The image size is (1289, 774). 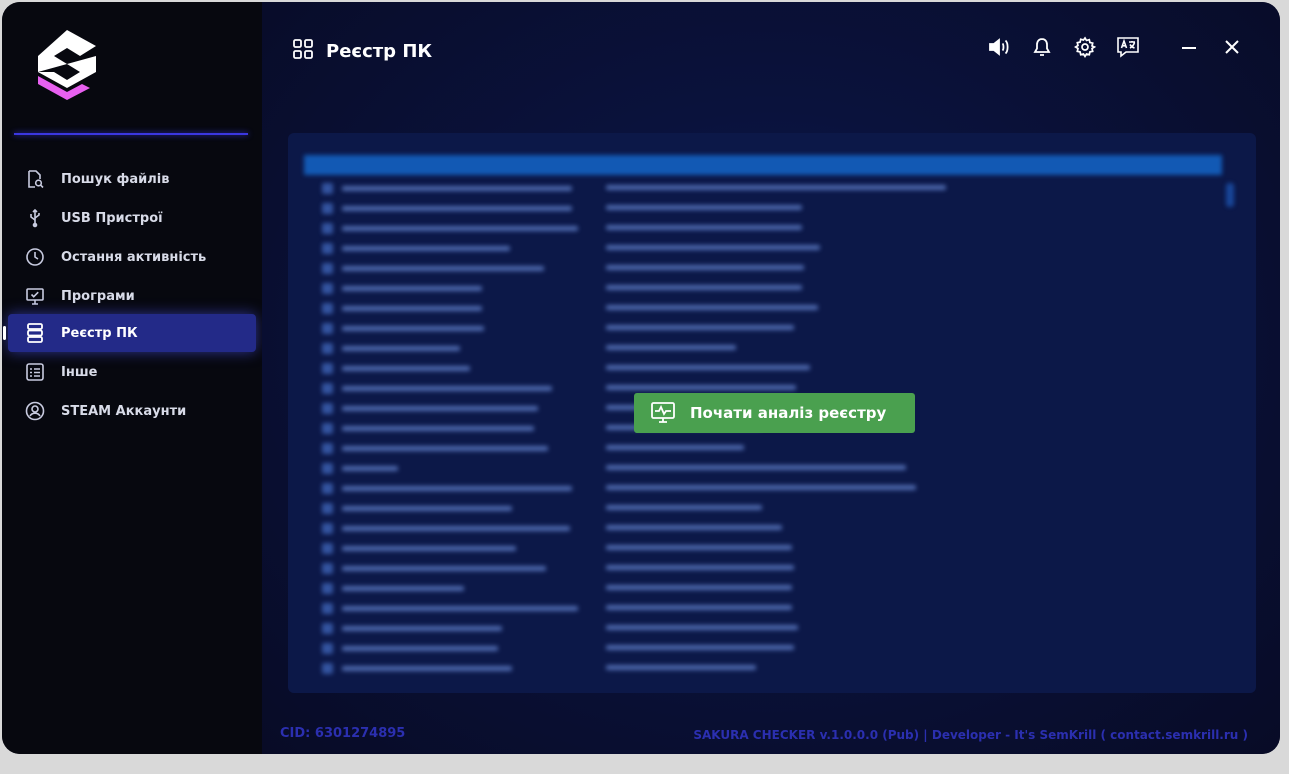 I want to click on app-logo, so click(x=67, y=65).